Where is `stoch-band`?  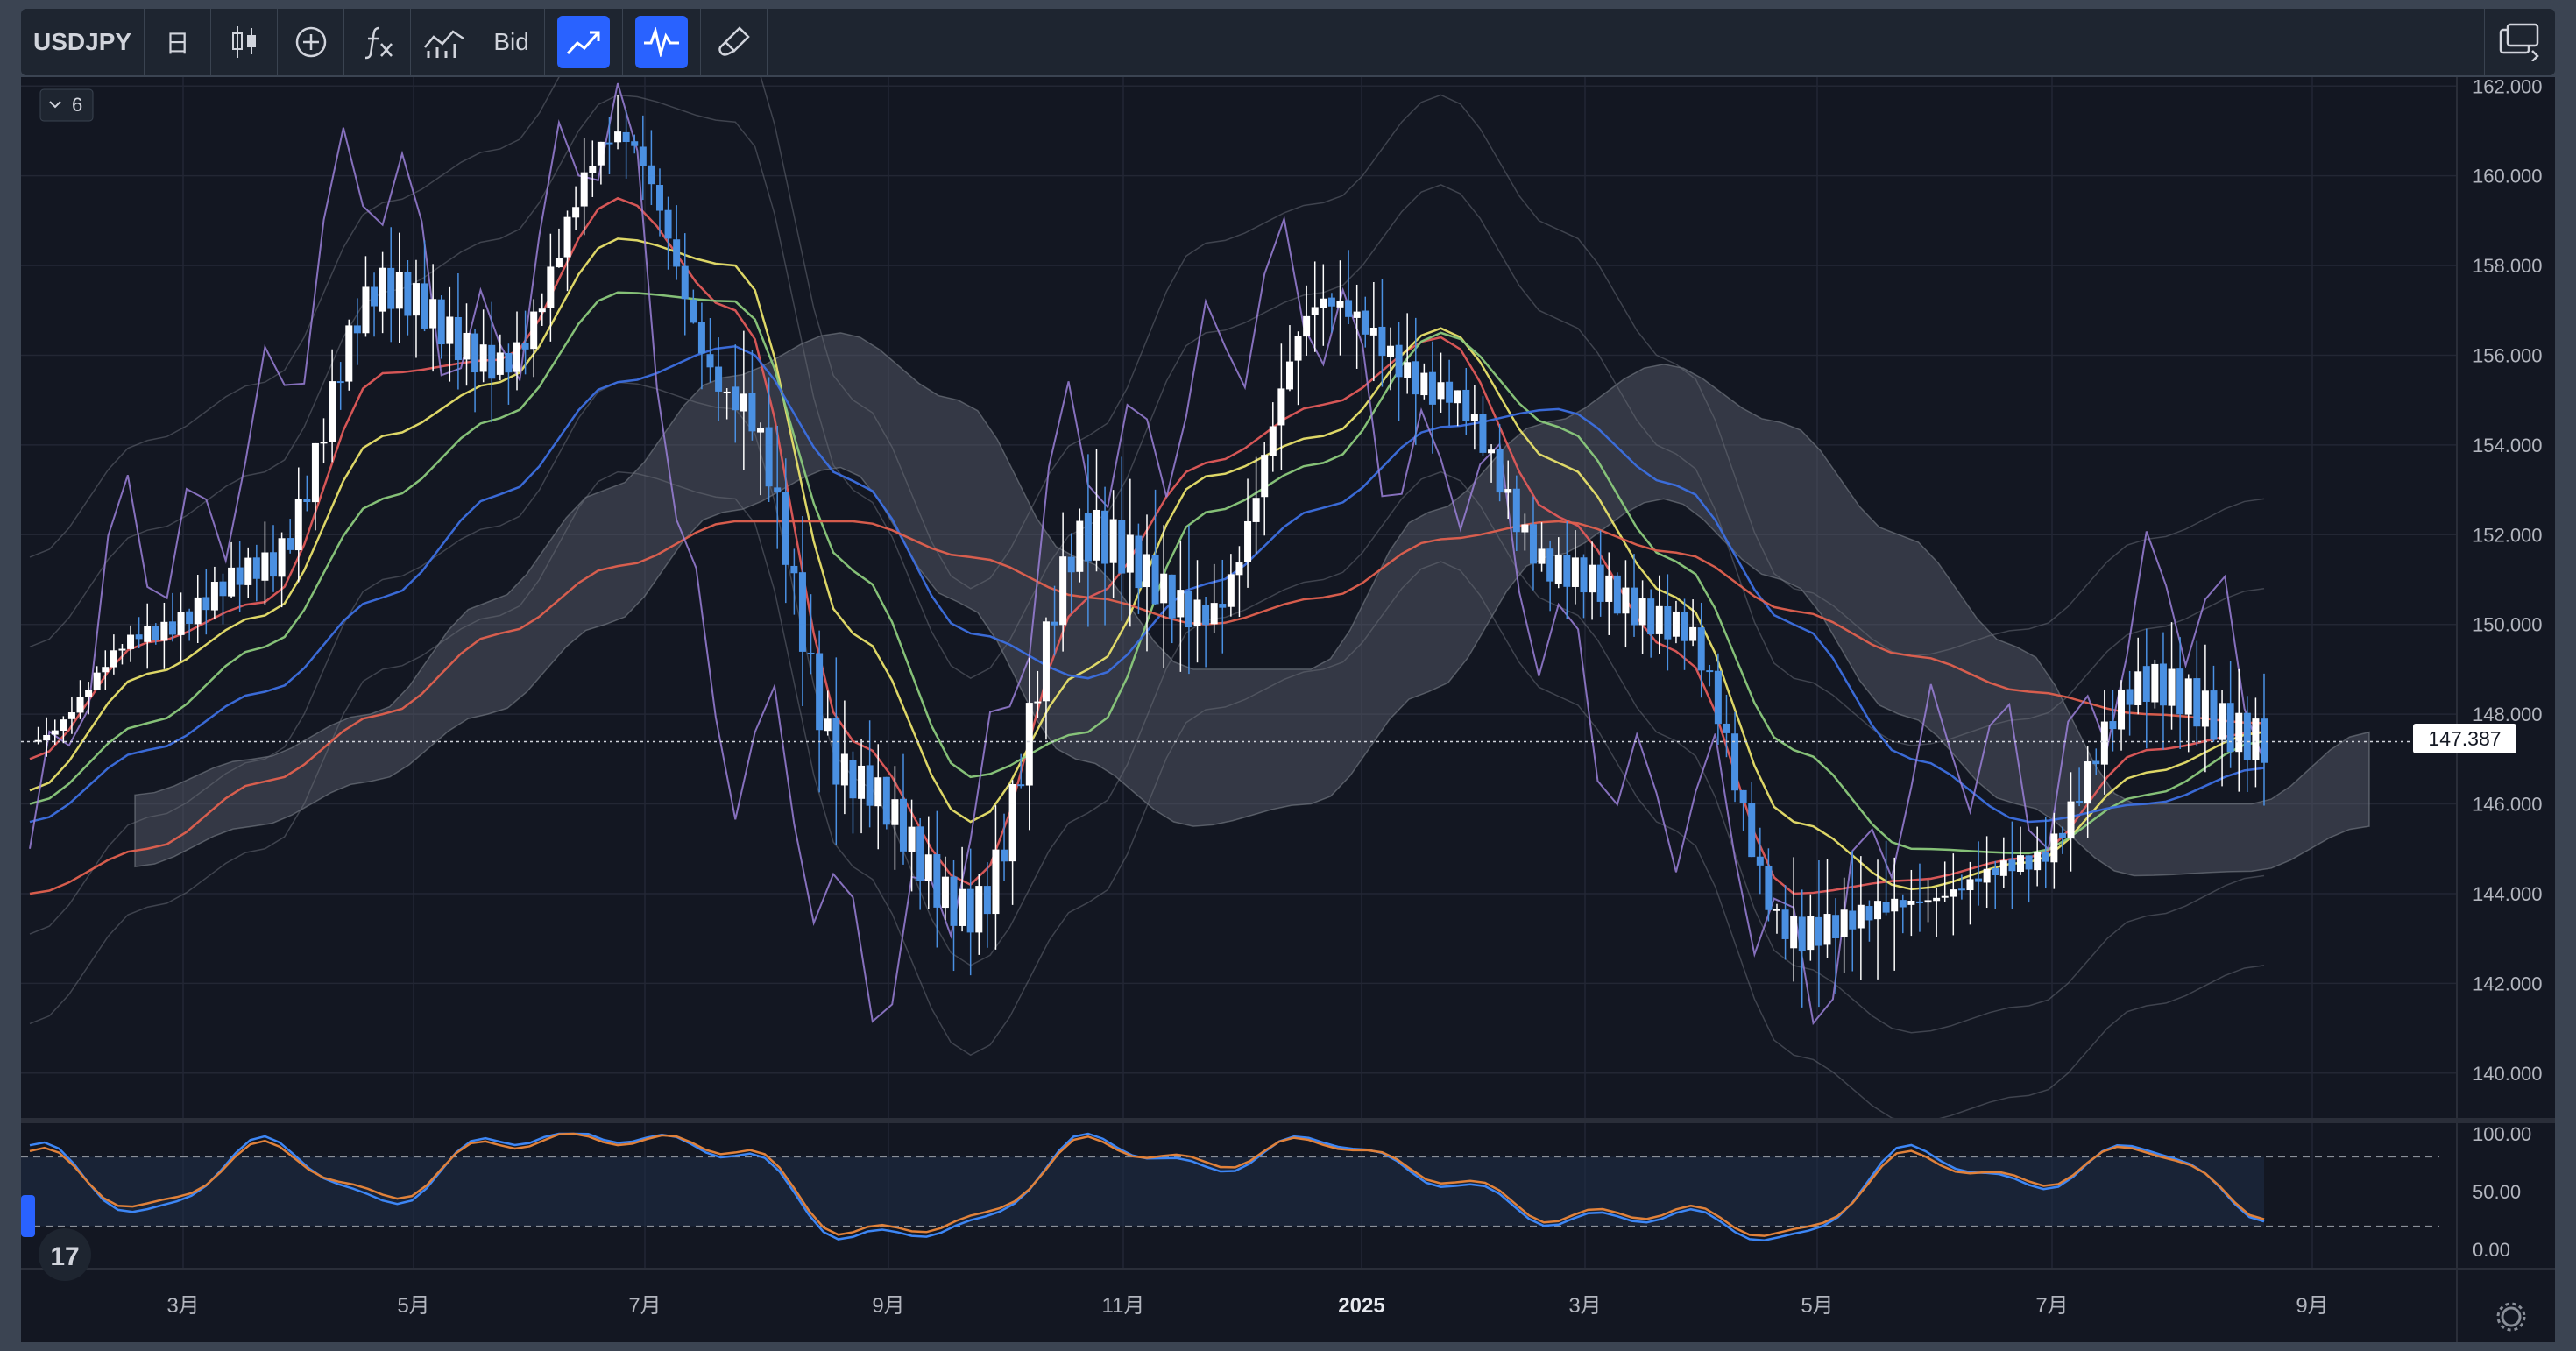
stoch-band is located at coordinates (1142, 1191).